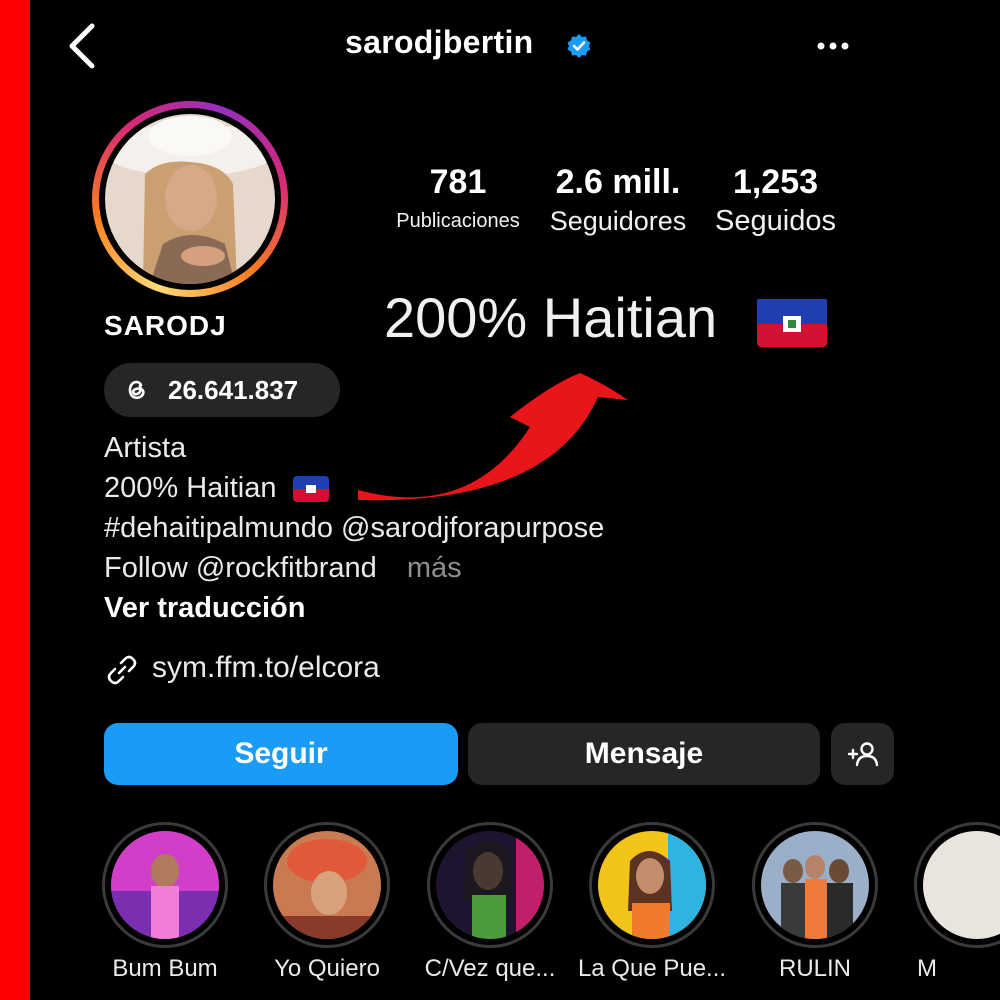 The image size is (1000, 1000). Describe the element at coordinates (439, 42) in the screenshot. I see `header-username: sarodjbertin` at that location.